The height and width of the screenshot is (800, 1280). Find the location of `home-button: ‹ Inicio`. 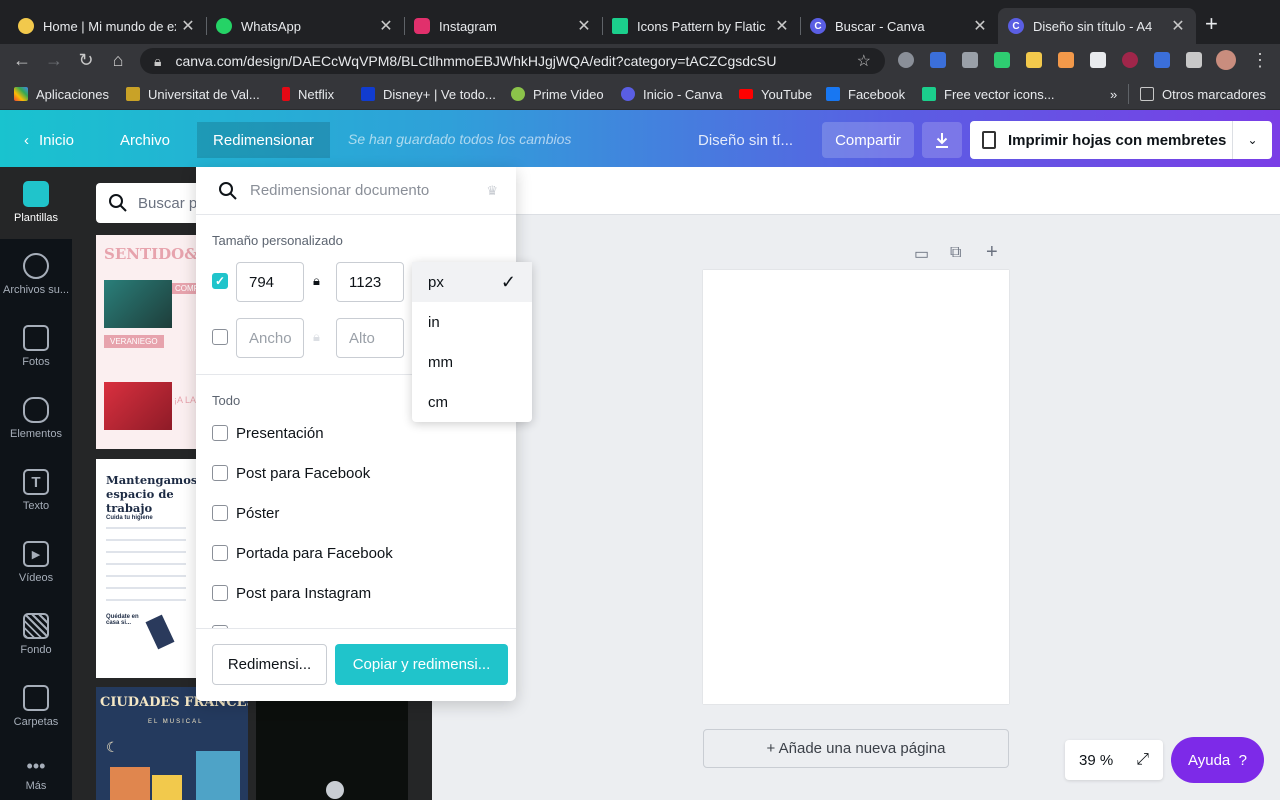

home-button: ‹ Inicio is located at coordinates (49, 140).